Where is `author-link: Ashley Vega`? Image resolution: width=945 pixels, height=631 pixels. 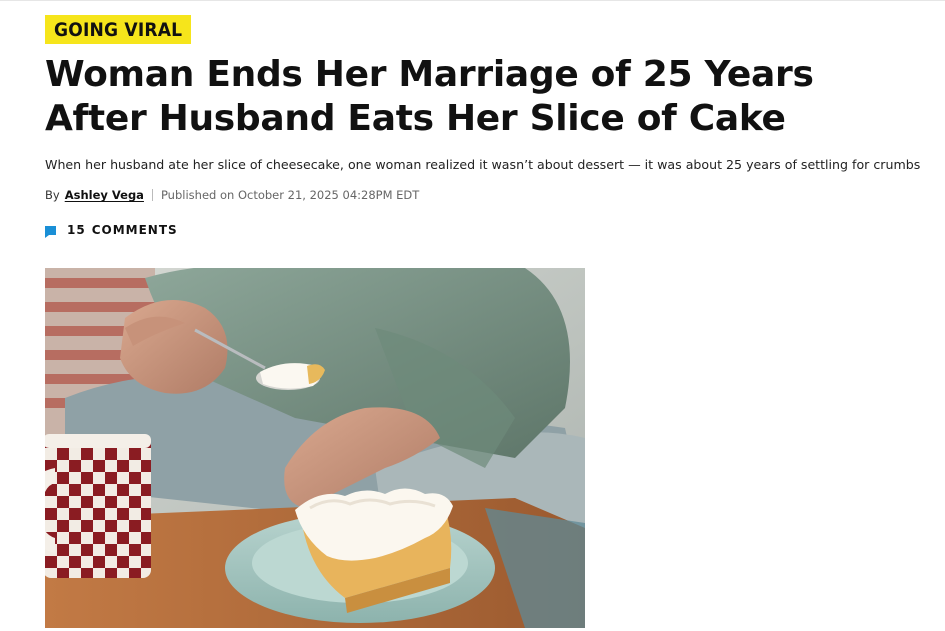
author-link: Ashley Vega is located at coordinates (104, 195).